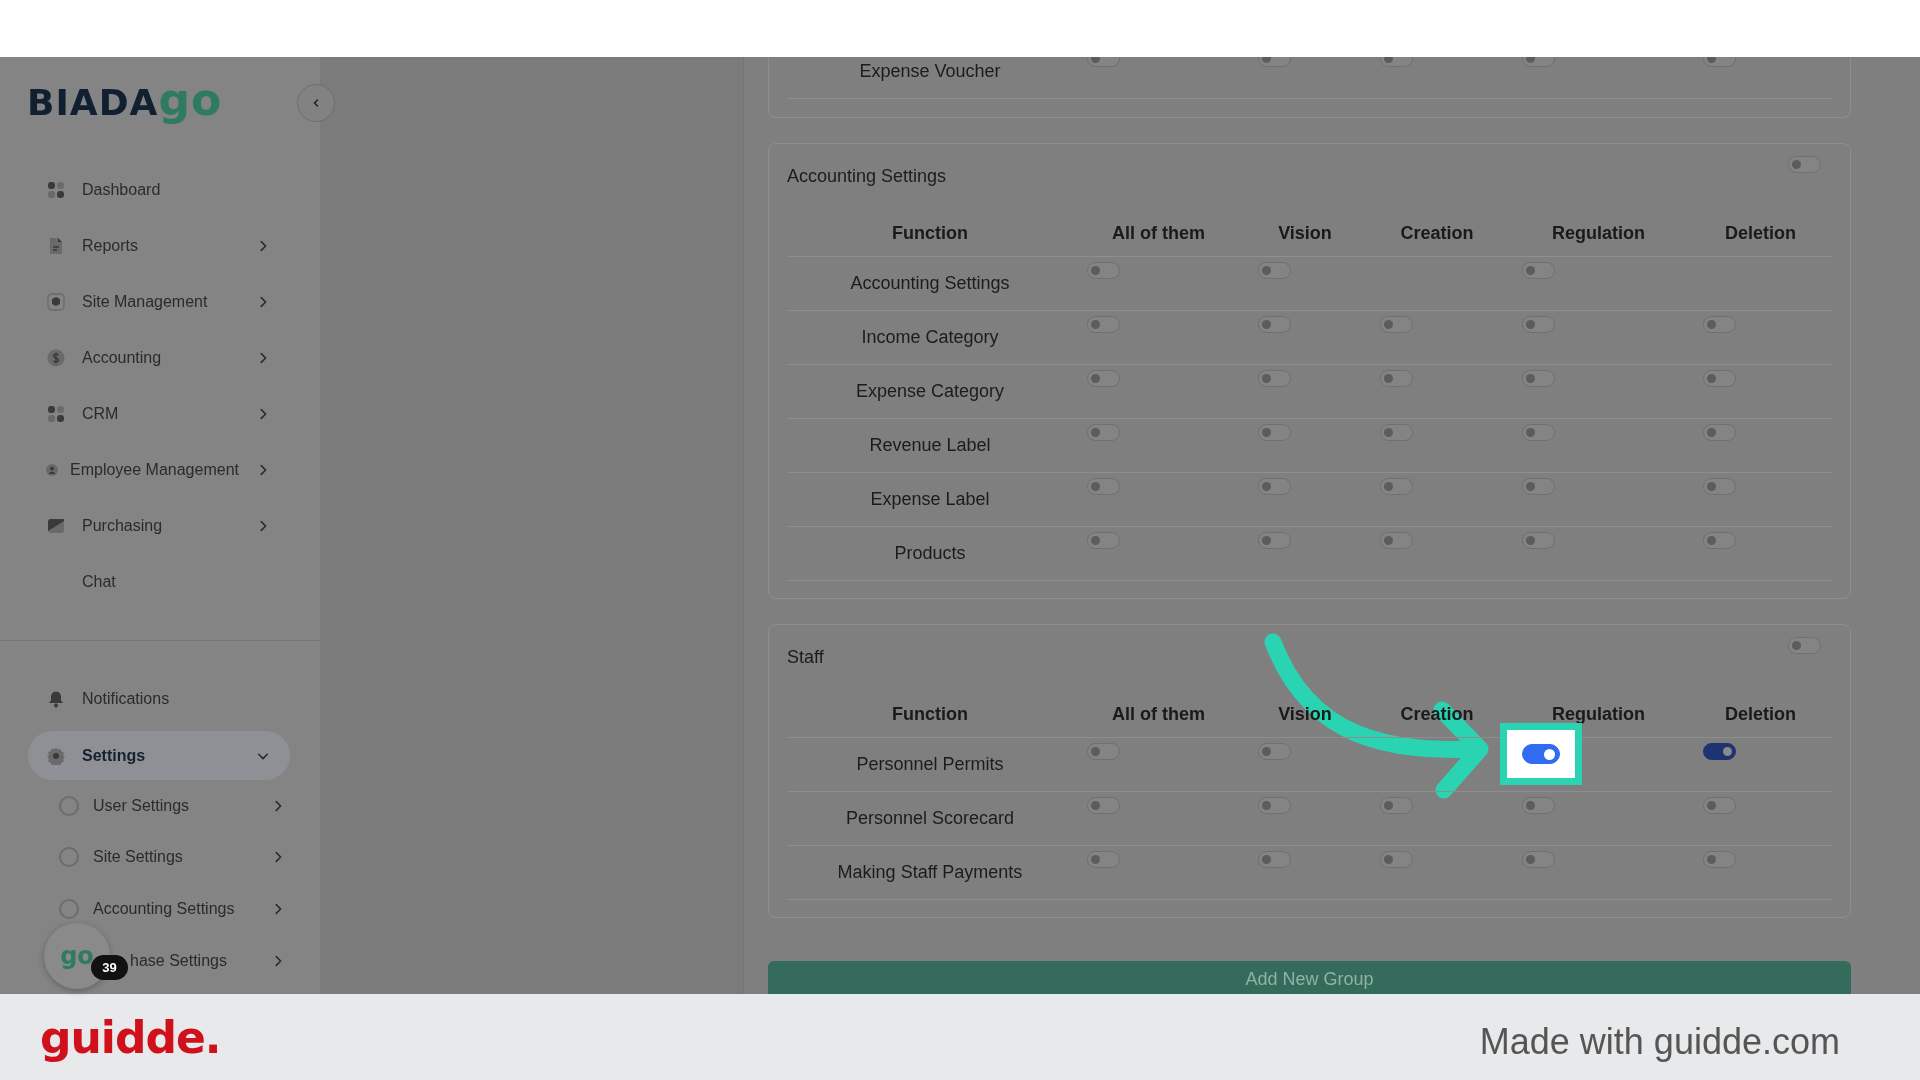  What do you see at coordinates (930, 819) in the screenshot?
I see `function-name: Personnel Scorecard` at bounding box center [930, 819].